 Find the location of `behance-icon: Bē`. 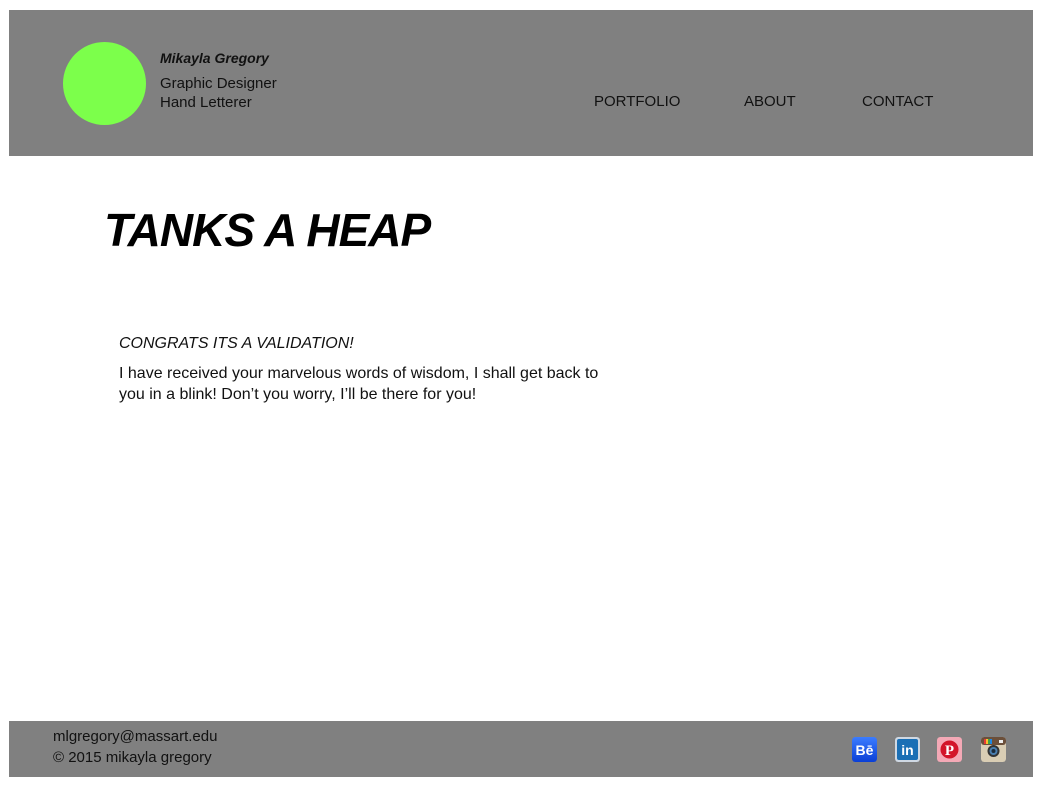

behance-icon: Bē is located at coordinates (864, 749).